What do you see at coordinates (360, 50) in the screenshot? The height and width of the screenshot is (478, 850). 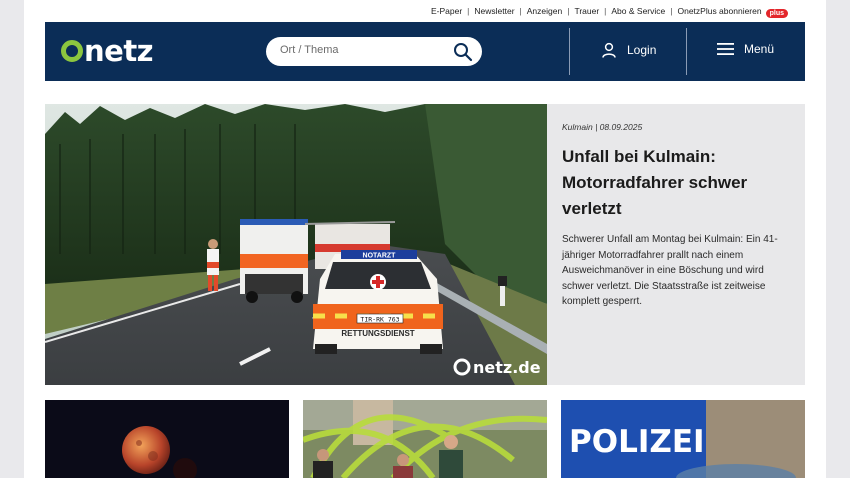 I see `search-input` at bounding box center [360, 50].